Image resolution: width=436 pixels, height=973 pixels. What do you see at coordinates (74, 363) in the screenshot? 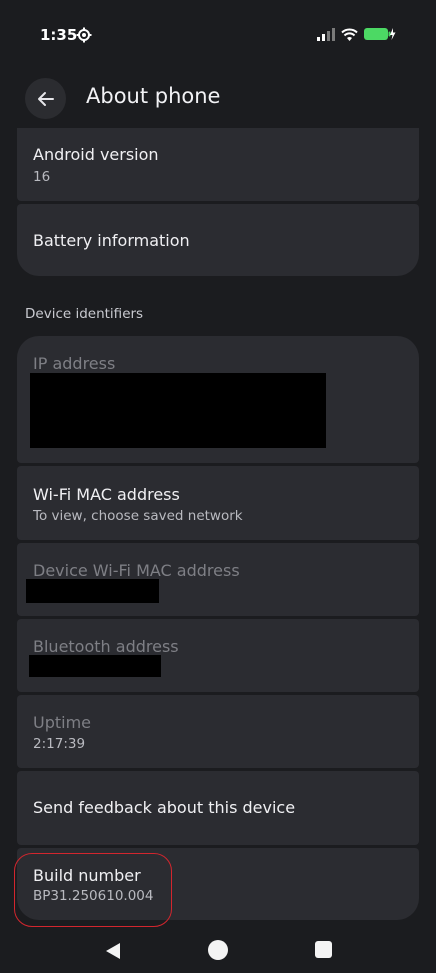
I see `row-title: IP address` at bounding box center [74, 363].